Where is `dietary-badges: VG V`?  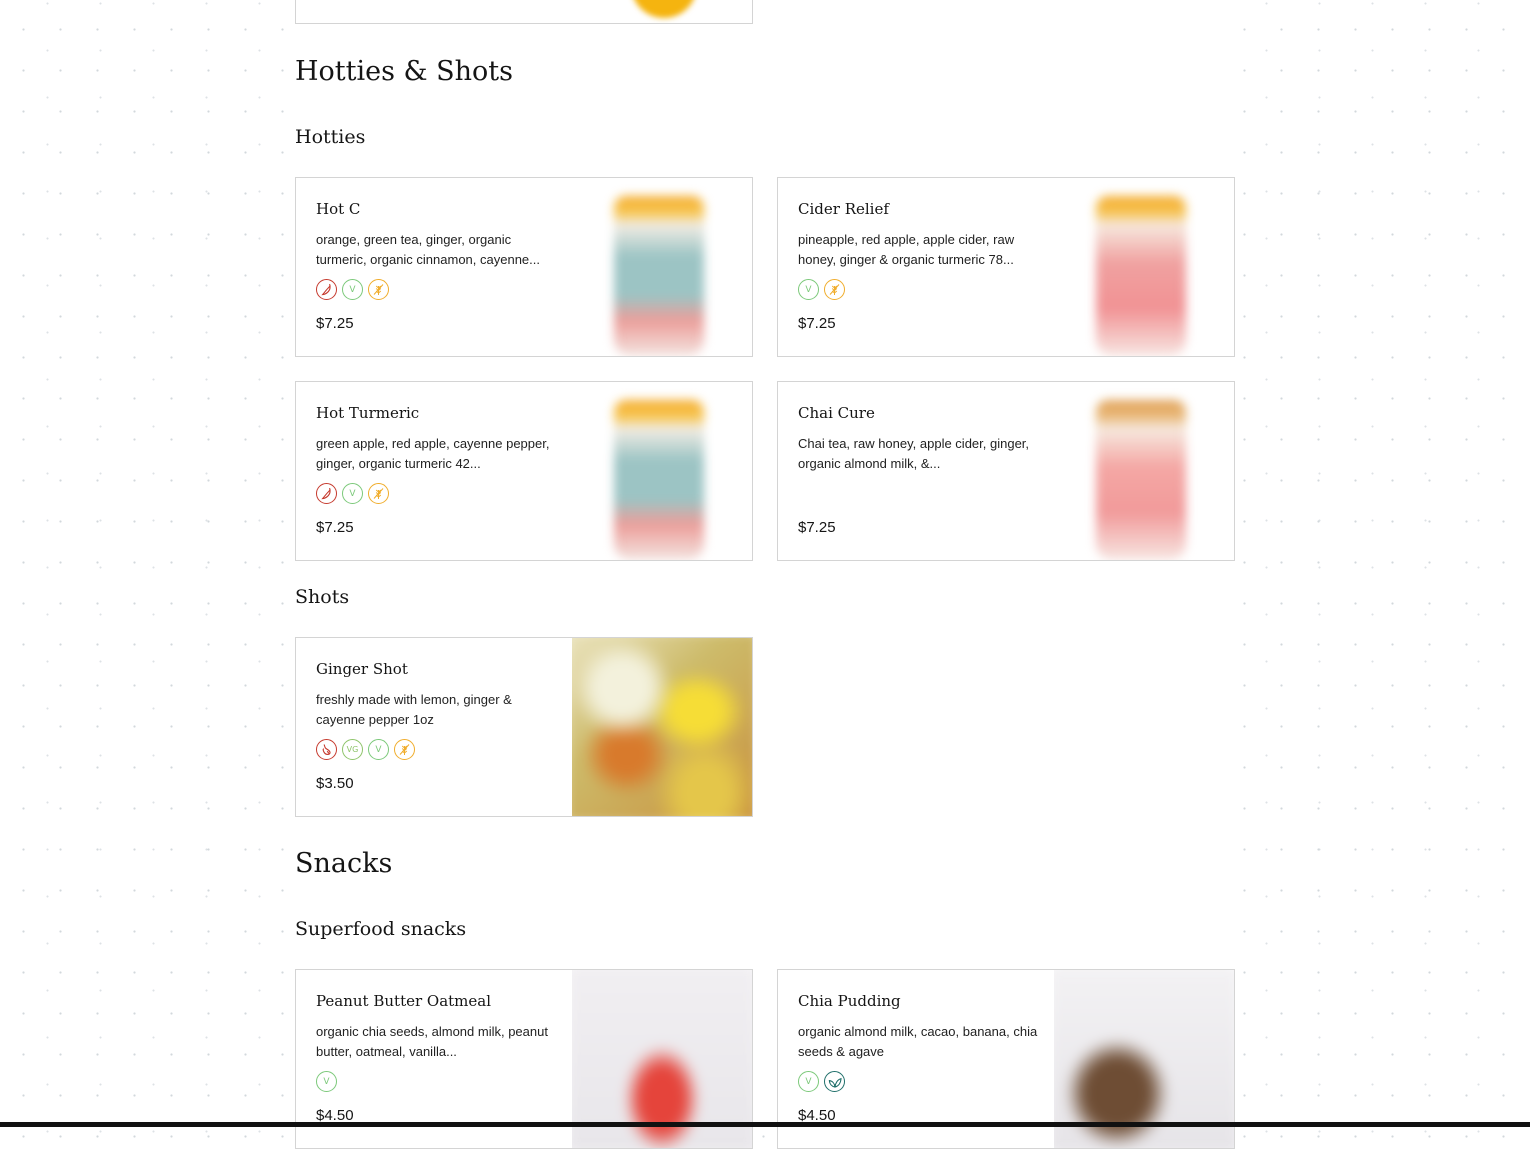 dietary-badges: VG V is located at coordinates (365, 749).